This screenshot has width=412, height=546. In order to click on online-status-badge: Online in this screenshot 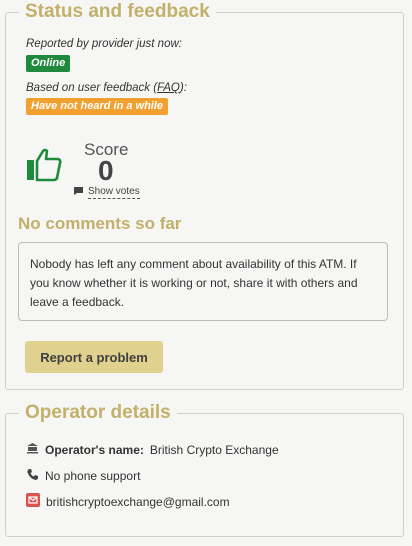, I will do `click(48, 63)`.